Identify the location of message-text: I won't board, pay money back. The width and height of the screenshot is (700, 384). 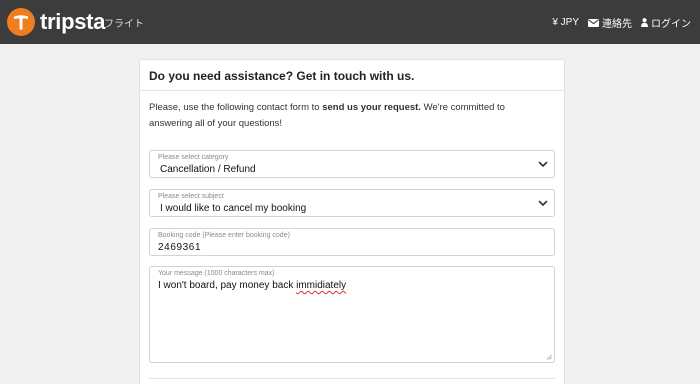
(227, 285).